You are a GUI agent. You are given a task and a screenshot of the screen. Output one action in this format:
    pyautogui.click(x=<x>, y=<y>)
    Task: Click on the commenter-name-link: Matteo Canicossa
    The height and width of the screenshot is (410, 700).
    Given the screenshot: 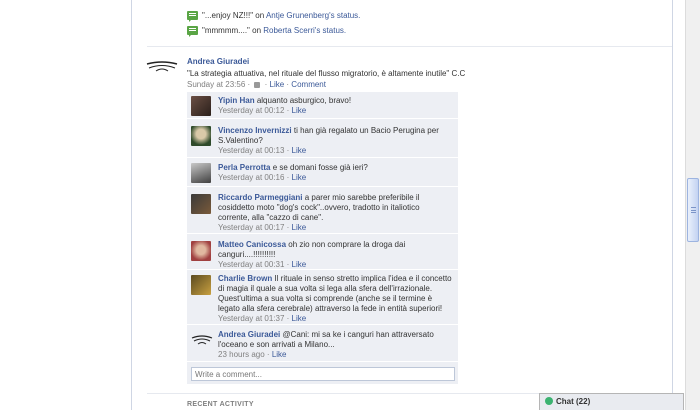 What is the action you would take?
    pyautogui.click(x=252, y=244)
    